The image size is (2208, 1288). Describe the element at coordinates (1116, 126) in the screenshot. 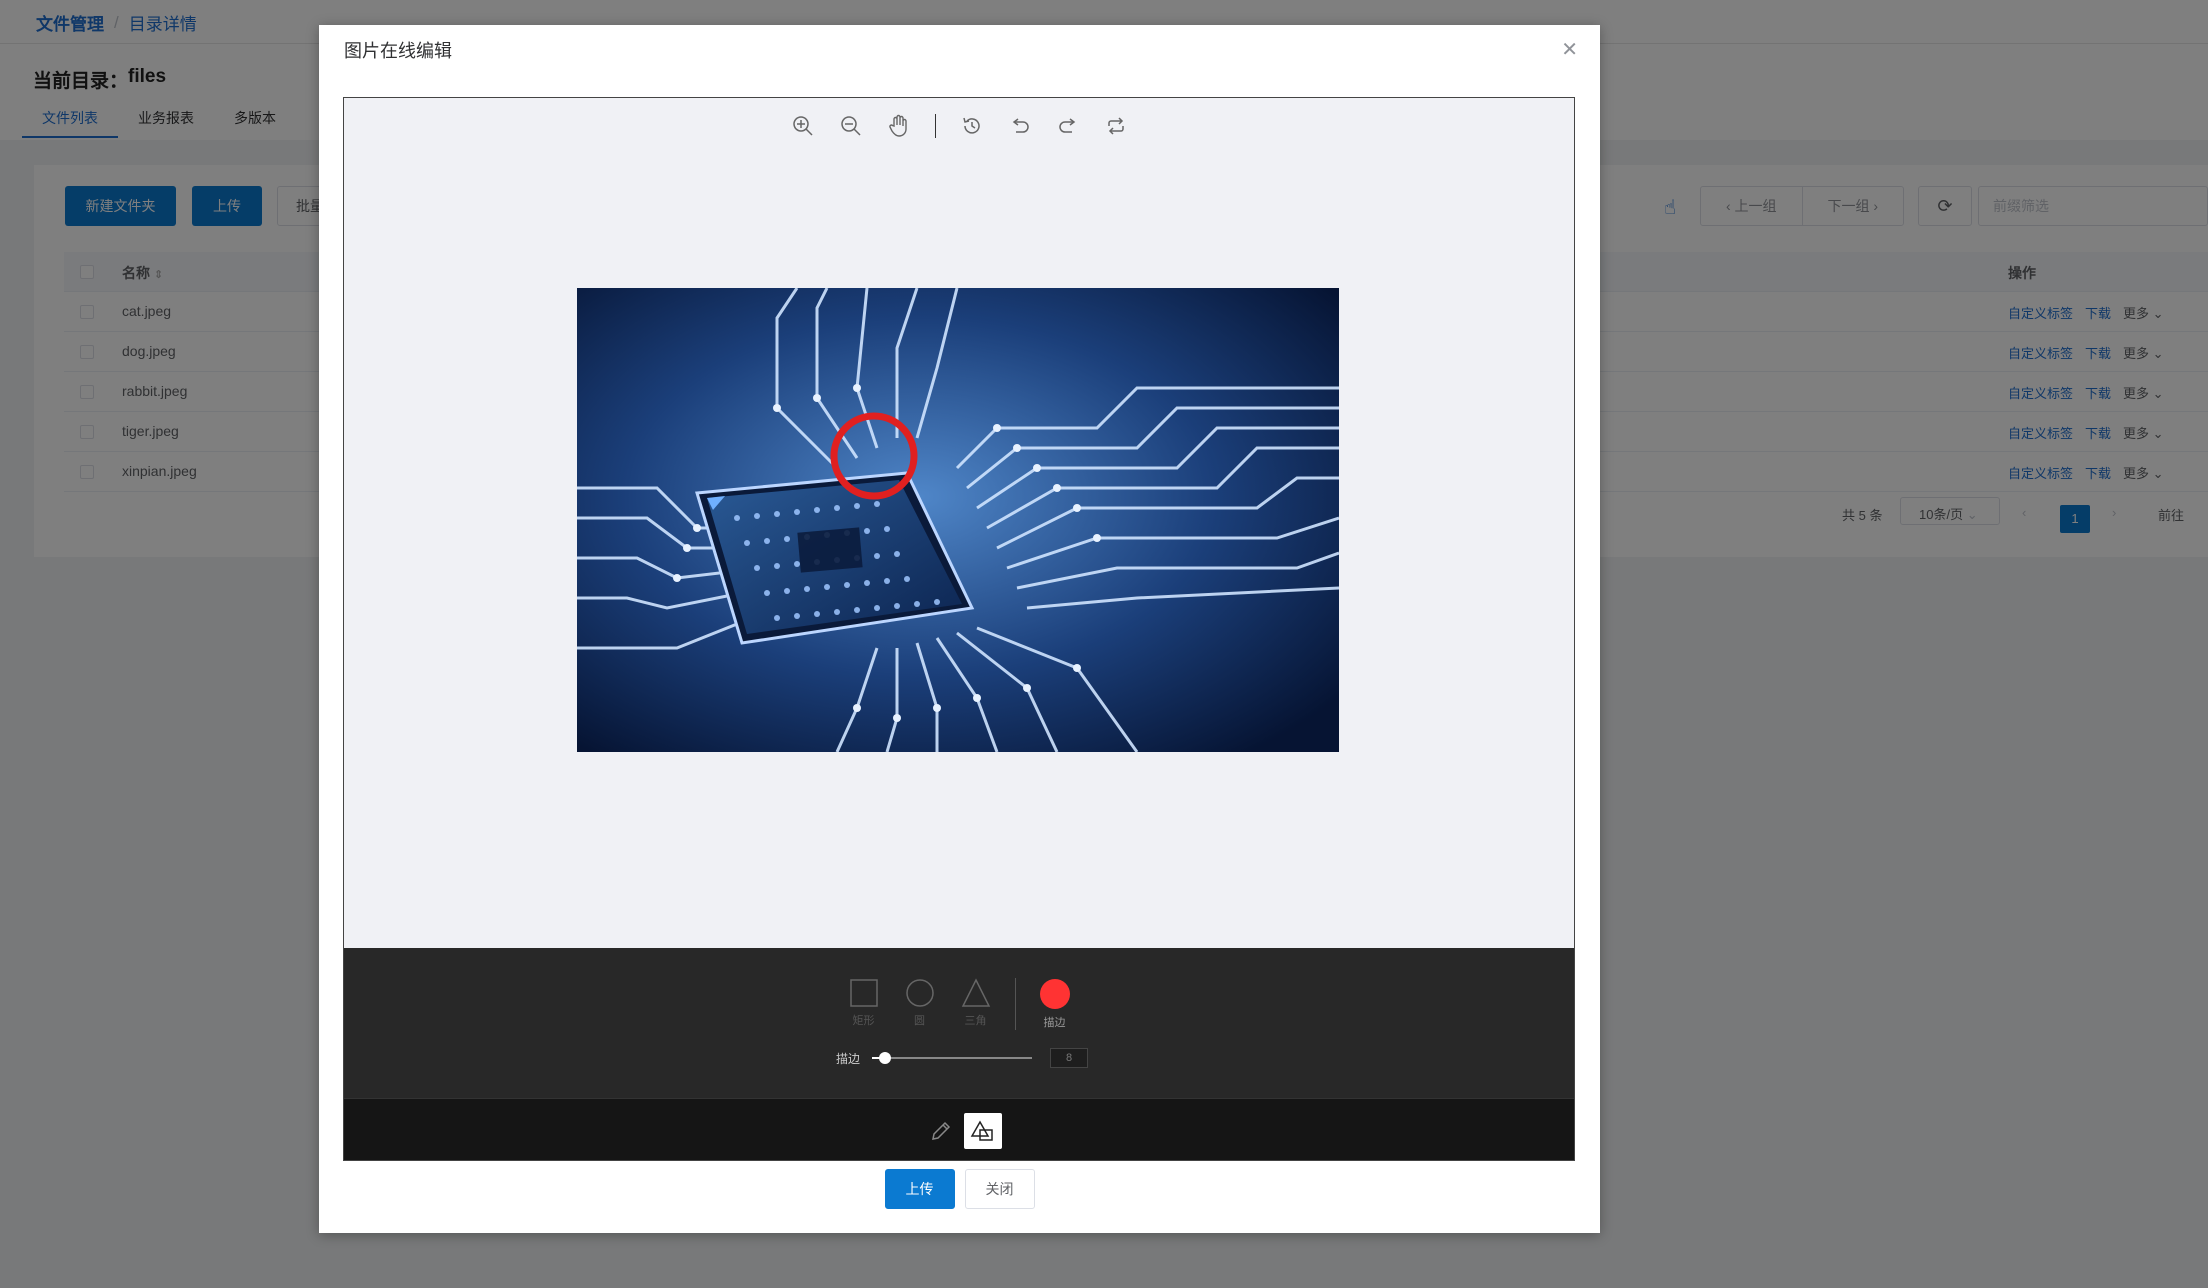

I see `reset-icon` at that location.